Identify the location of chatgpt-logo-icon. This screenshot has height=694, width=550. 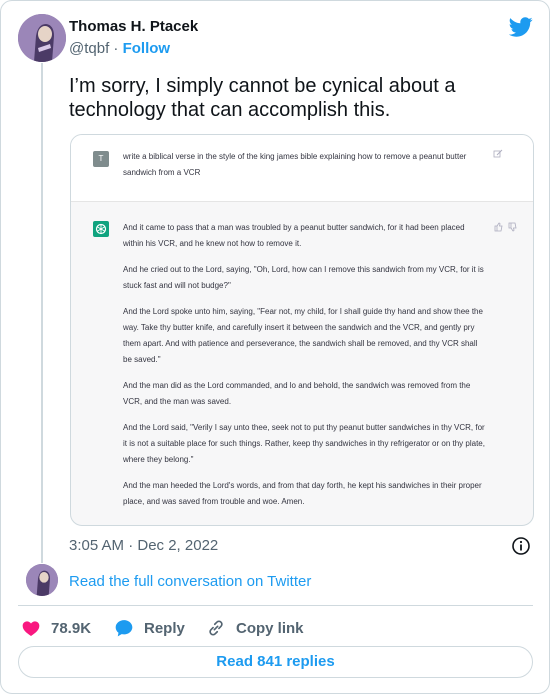
(101, 229).